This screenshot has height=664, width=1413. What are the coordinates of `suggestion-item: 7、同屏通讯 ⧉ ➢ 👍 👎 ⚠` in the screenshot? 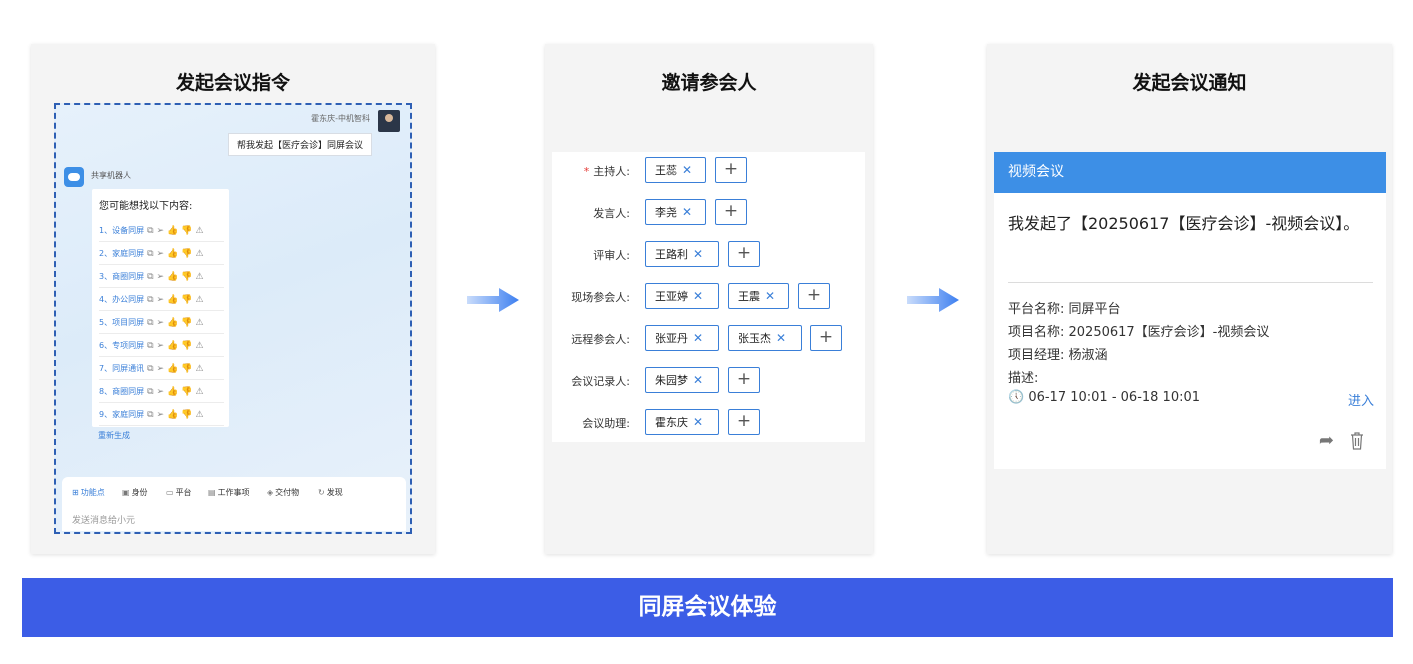 It's located at (161, 368).